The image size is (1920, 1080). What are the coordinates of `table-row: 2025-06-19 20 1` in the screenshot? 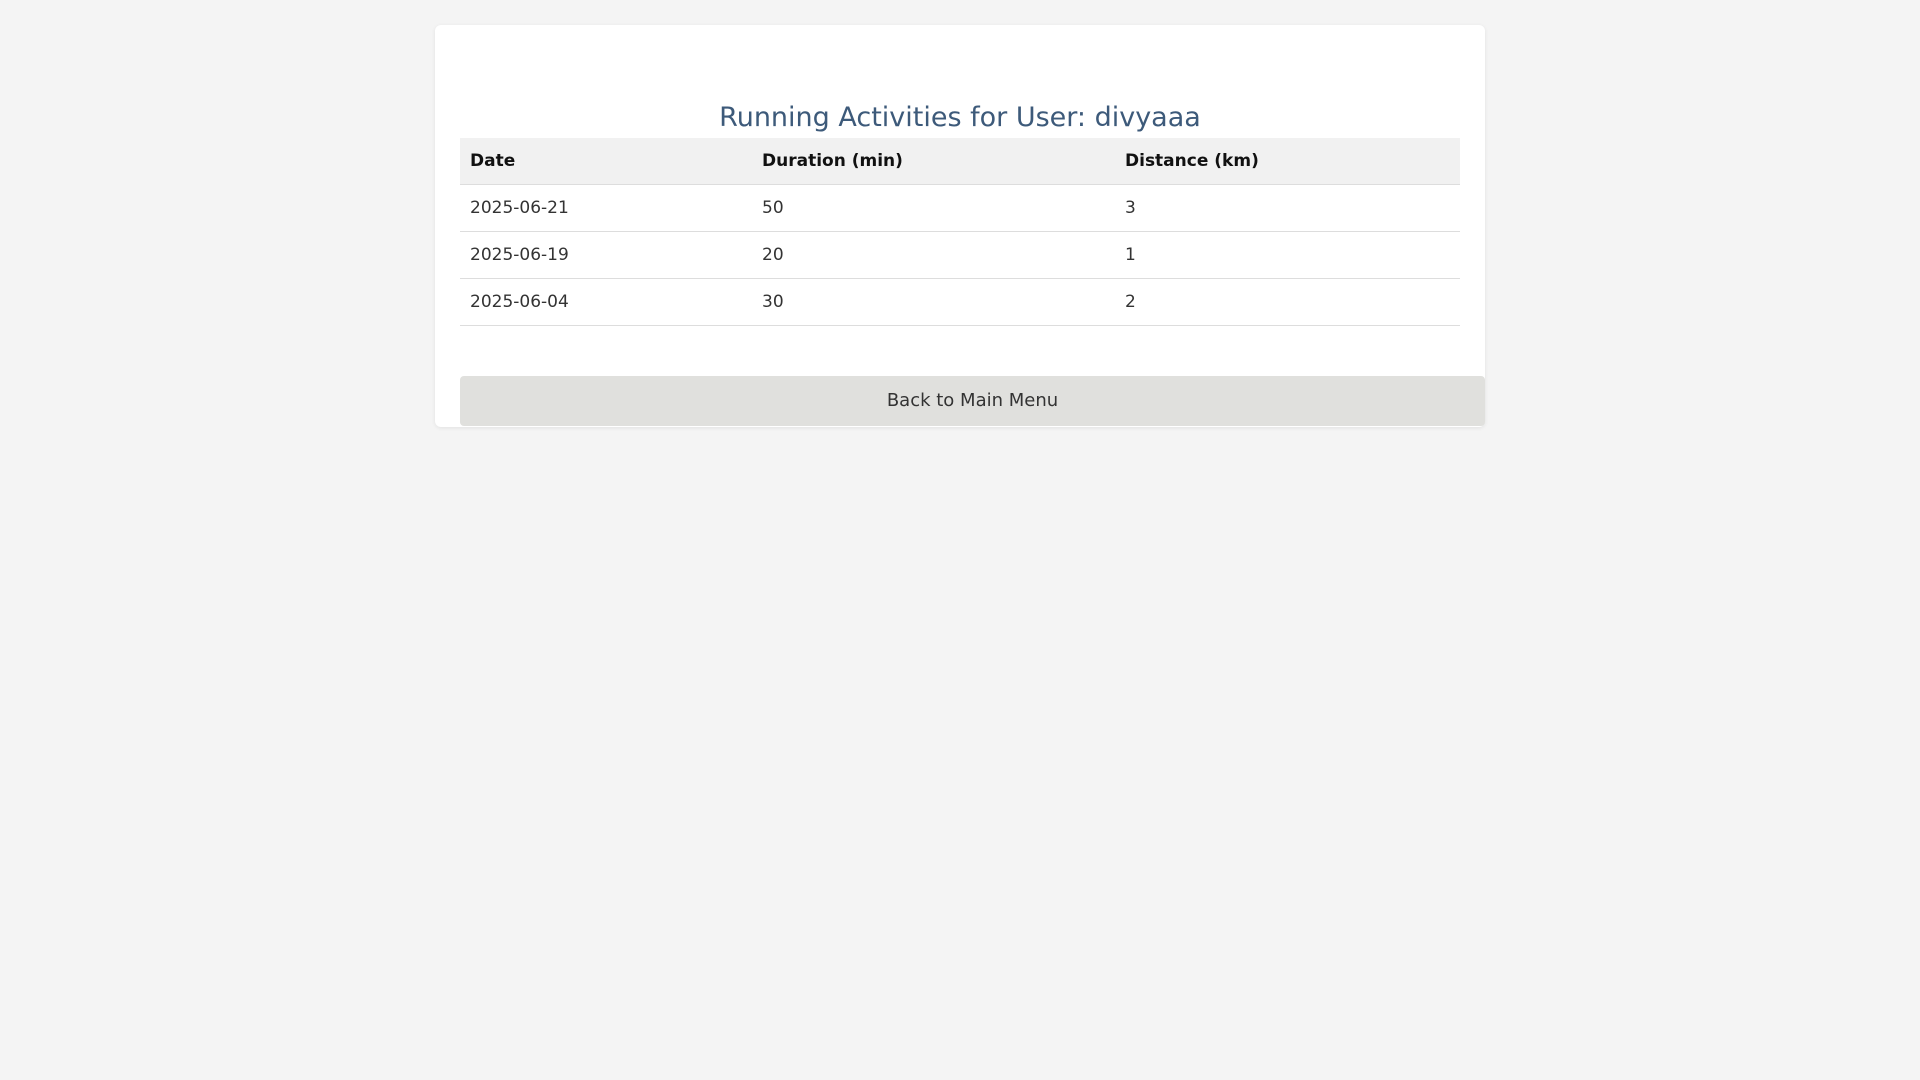 It's located at (960, 255).